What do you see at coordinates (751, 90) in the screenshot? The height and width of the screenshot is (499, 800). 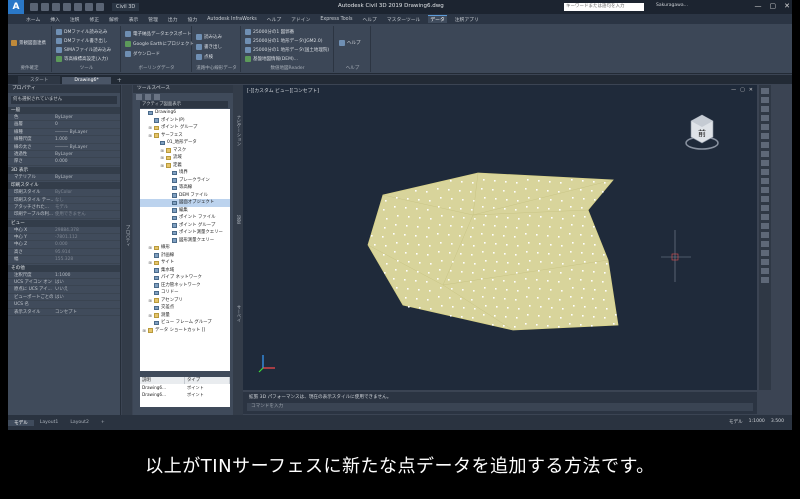 I see `viewport-close-button: ✕` at bounding box center [751, 90].